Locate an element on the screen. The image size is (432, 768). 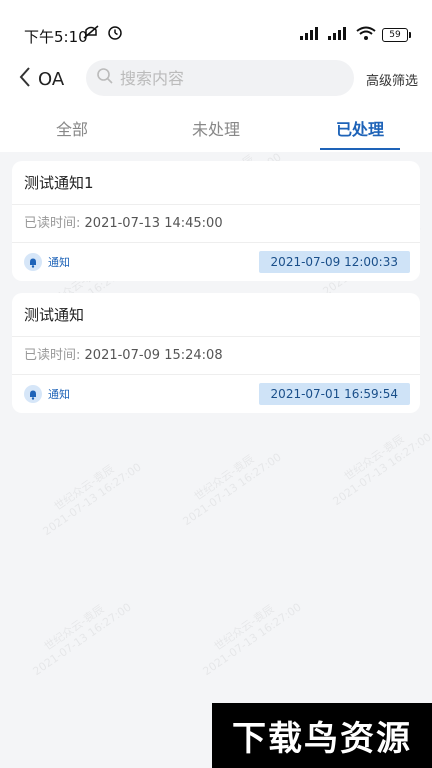
notice-title: 测试通知 is located at coordinates (216, 315).